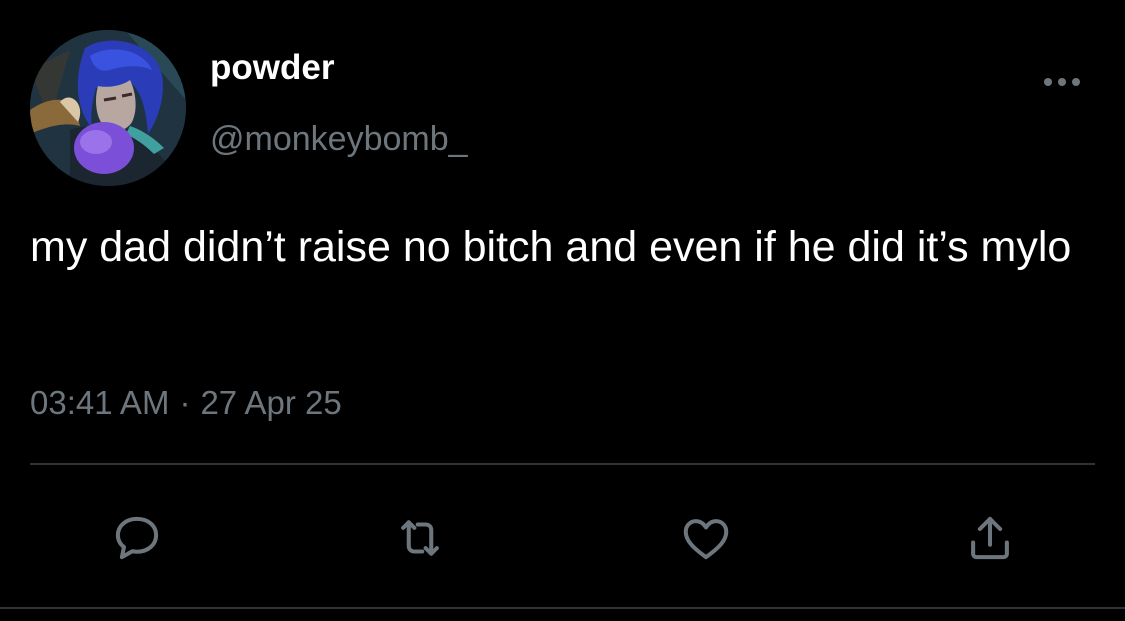 This screenshot has height=621, width=1125. I want to click on reply-button, so click(137, 538).